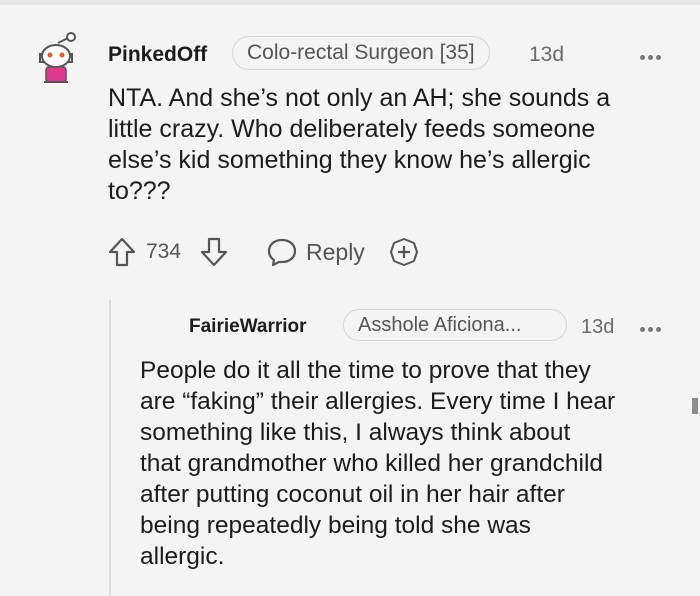 This screenshot has height=596, width=700. I want to click on top-divider, so click(350, 2).